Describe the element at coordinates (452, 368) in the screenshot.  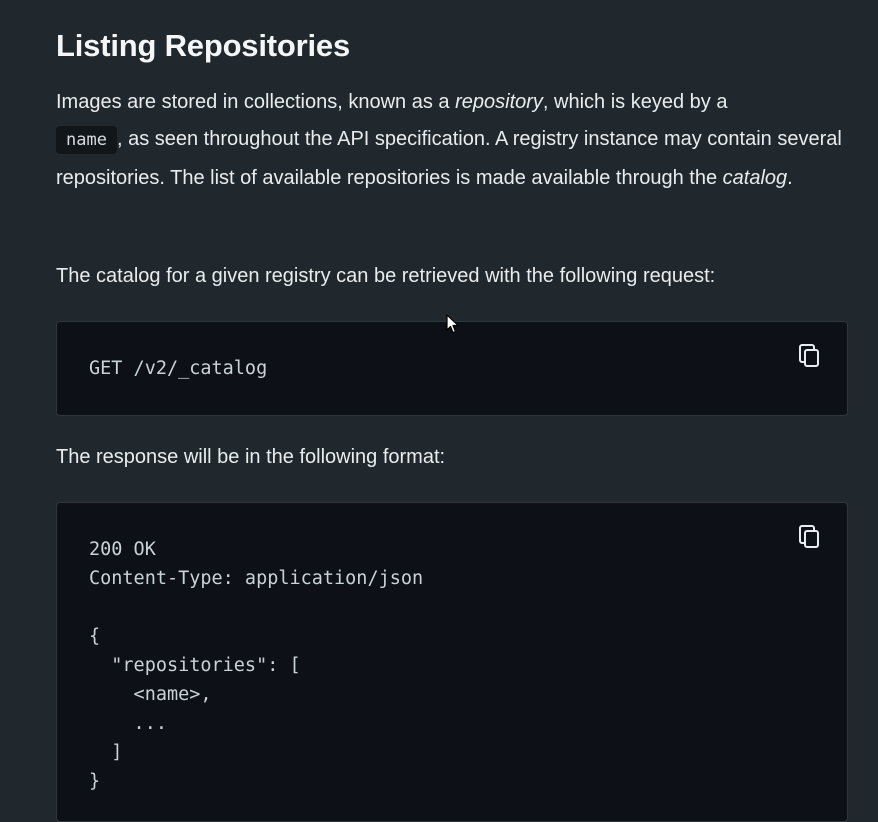
I see `code-block-request: GET /v2/_catalog` at that location.